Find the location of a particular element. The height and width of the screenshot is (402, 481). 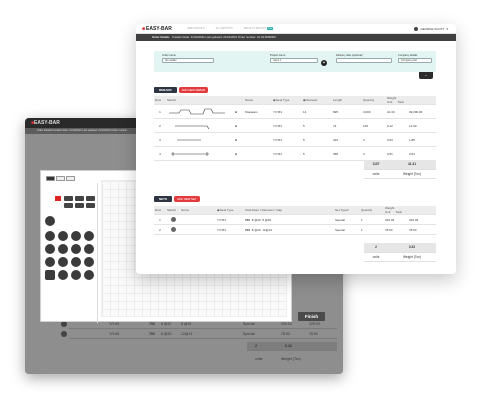

col-header-label: Net Type is located at coordinates (341, 210).